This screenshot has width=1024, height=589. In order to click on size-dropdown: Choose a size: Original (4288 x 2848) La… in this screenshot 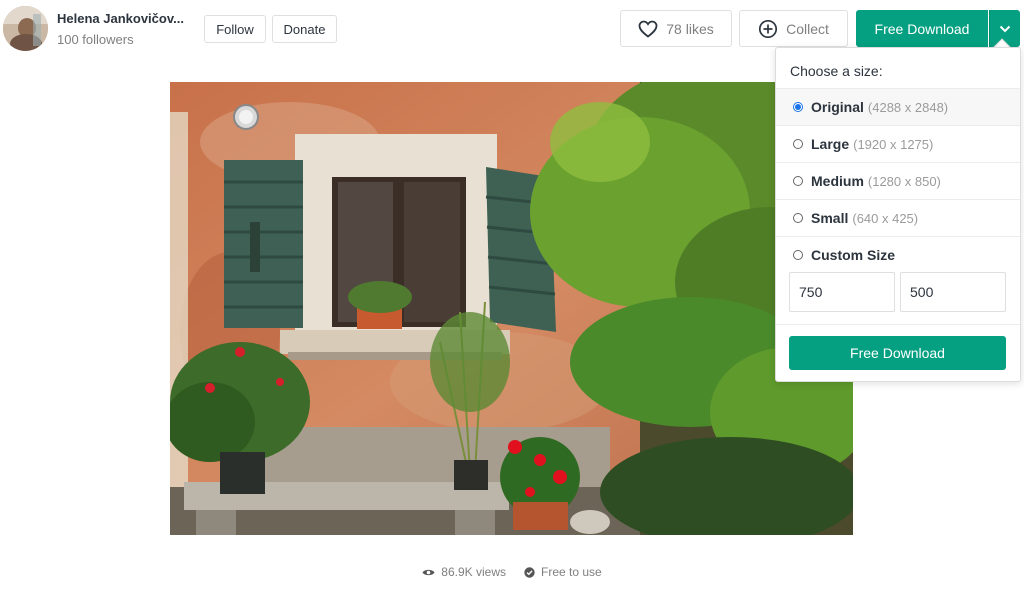, I will do `click(898, 214)`.